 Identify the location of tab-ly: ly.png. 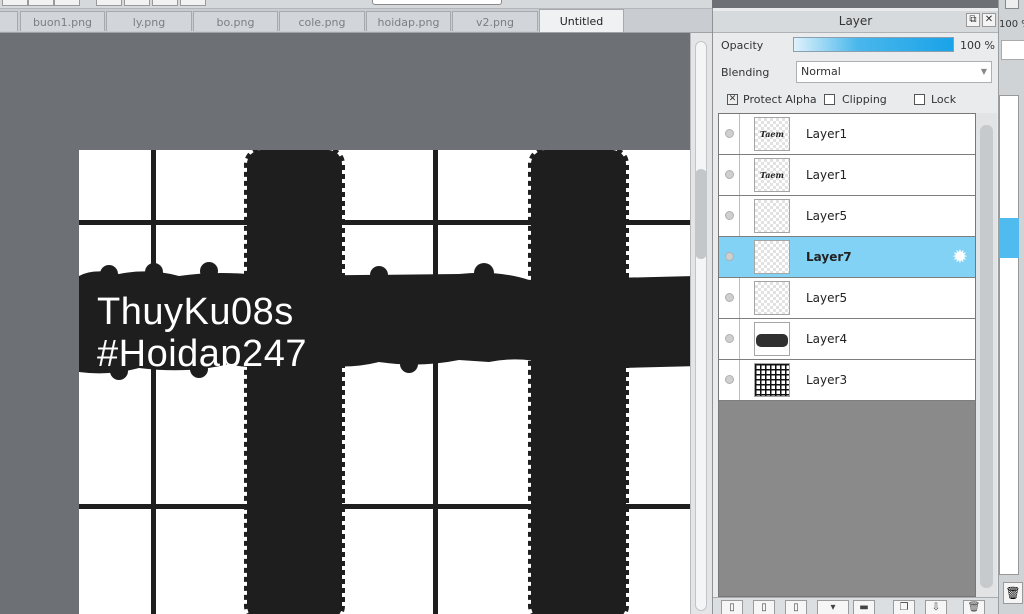
(149, 21).